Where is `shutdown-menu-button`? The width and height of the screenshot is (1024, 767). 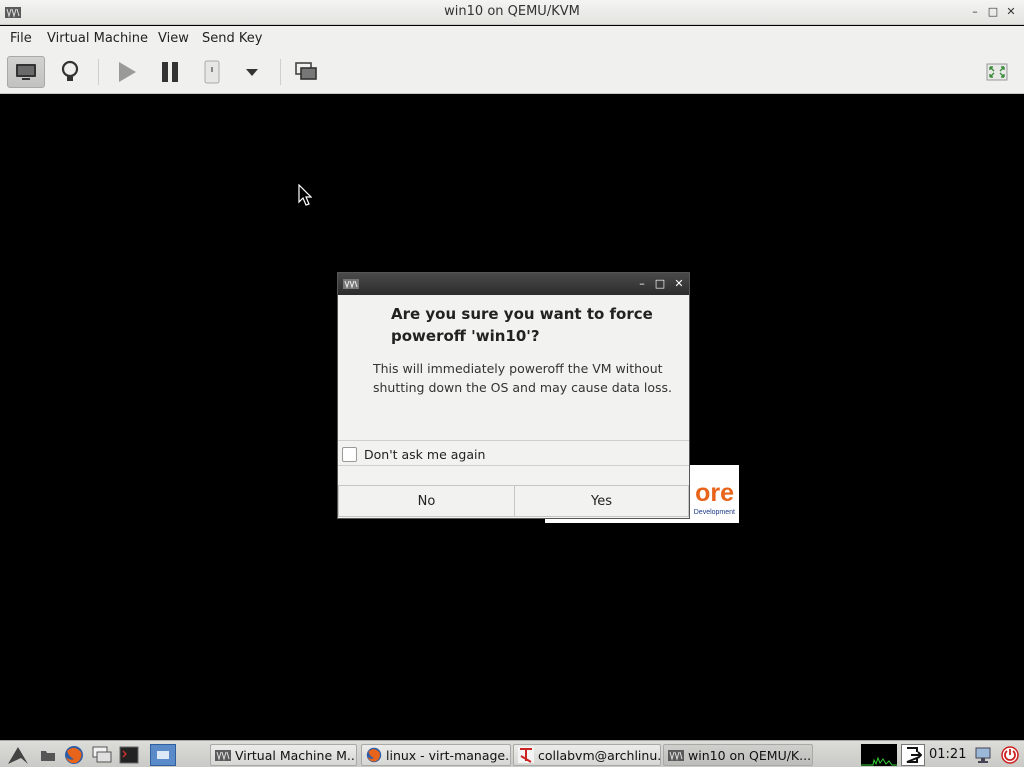
shutdown-menu-button is located at coordinates (1010, 755).